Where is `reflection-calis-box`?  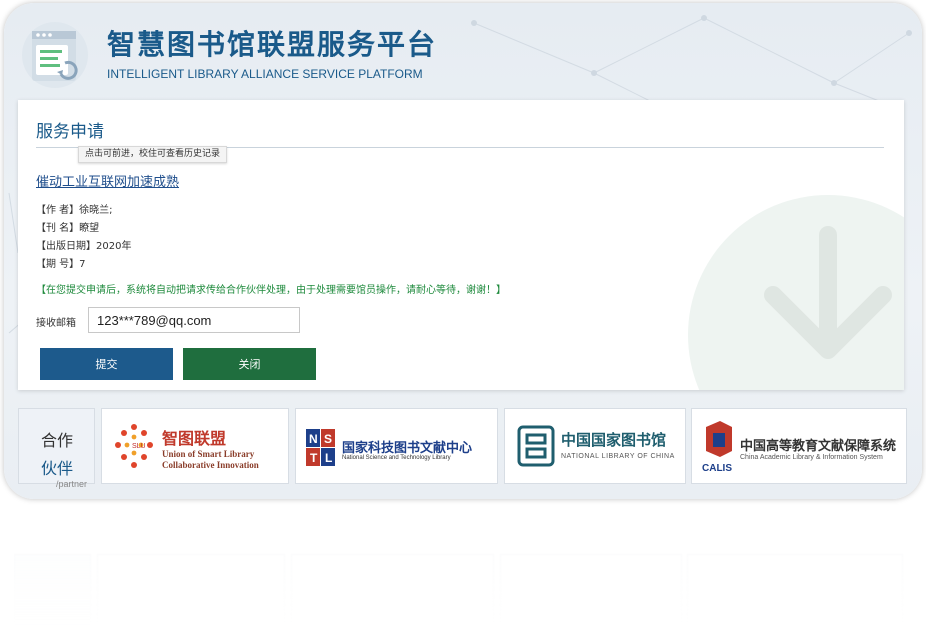 reflection-calis-box is located at coordinates (795, 592).